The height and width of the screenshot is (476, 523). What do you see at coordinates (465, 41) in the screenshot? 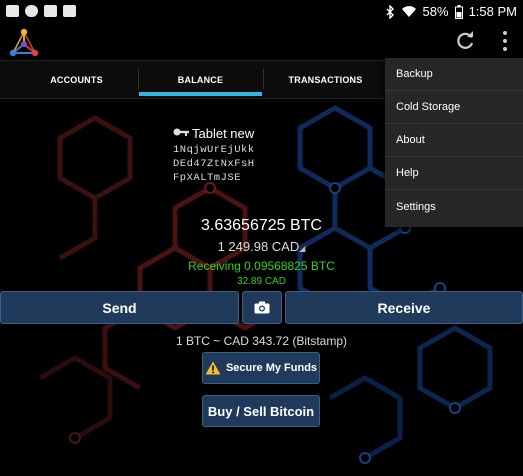
I see `refresh-icon` at bounding box center [465, 41].